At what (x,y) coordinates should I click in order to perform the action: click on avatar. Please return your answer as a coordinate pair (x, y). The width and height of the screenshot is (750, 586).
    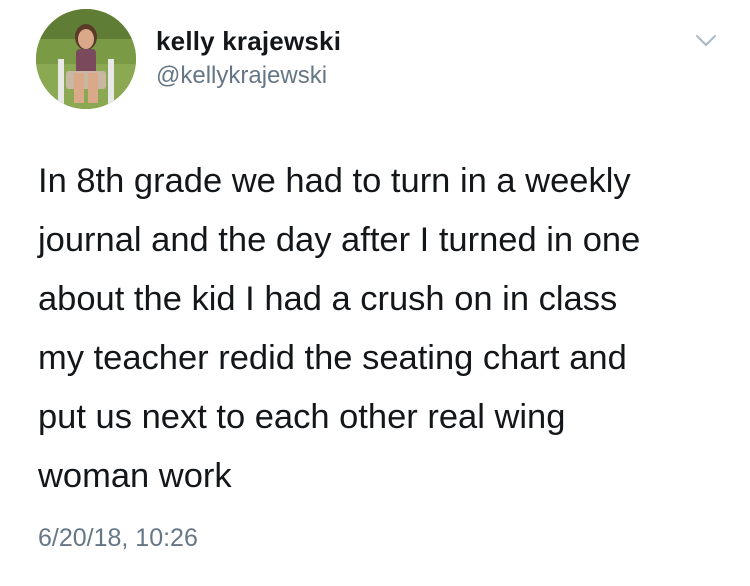
    Looking at the image, I should click on (86, 59).